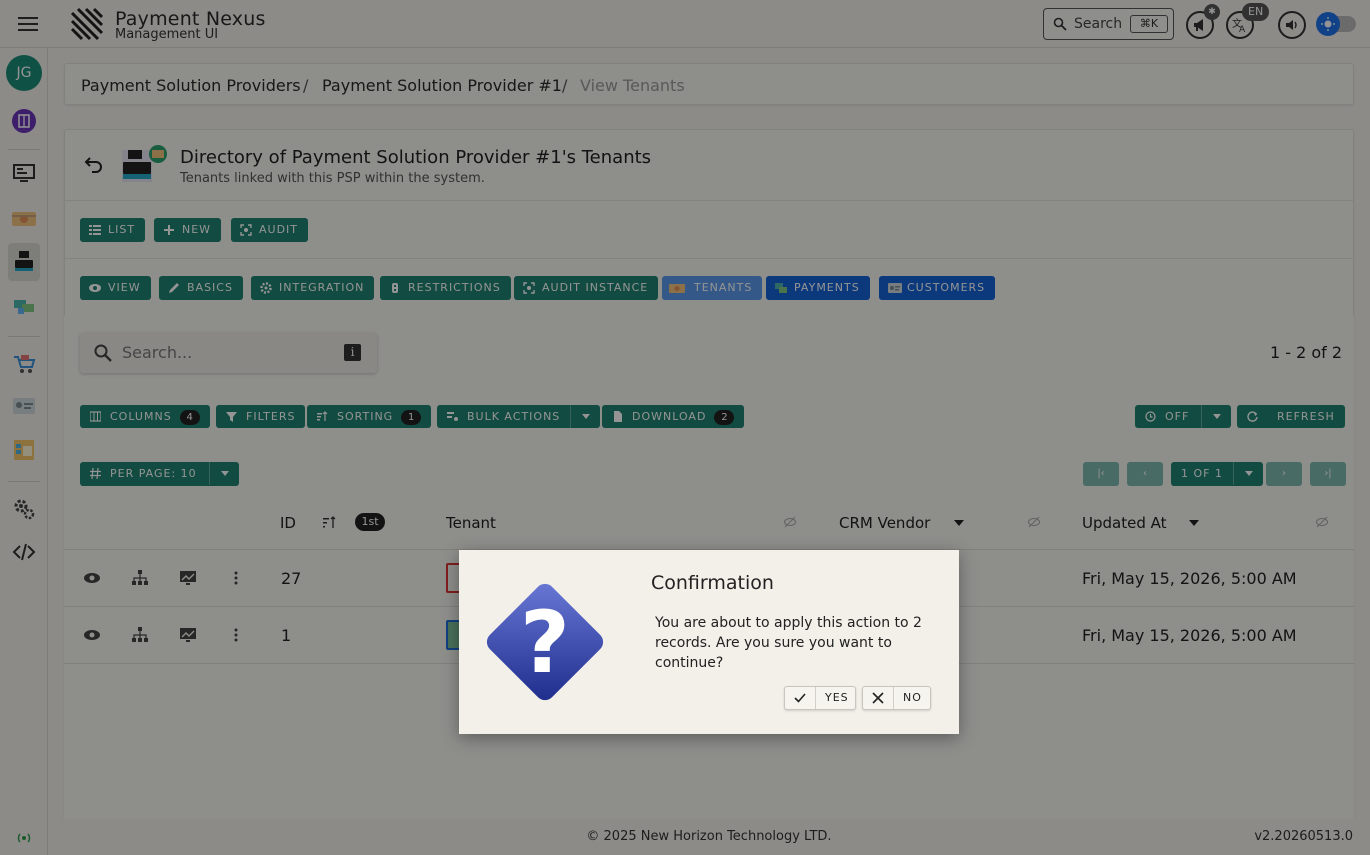 The image size is (1370, 855). Describe the element at coordinates (820, 698) in the screenshot. I see `yes-button: YES` at that location.